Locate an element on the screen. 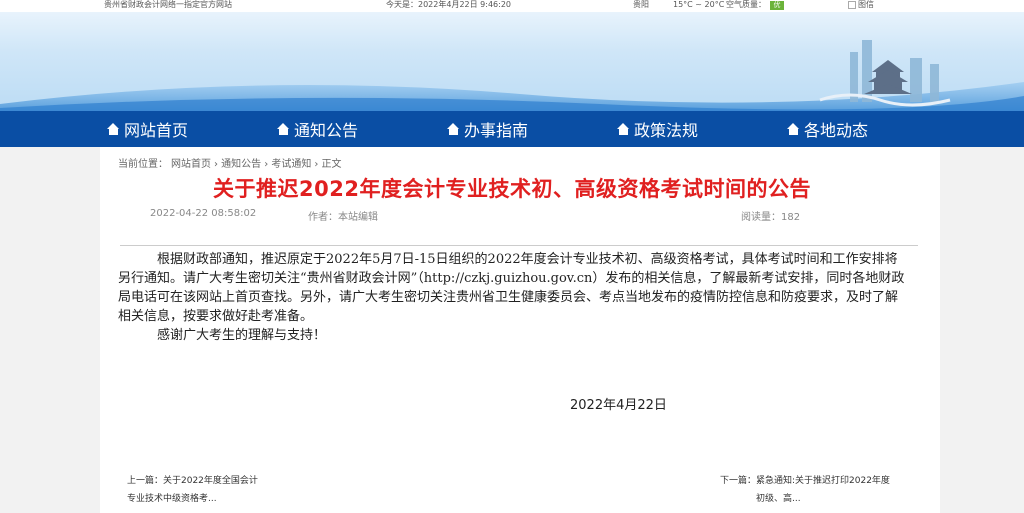  broken-image: 图信 is located at coordinates (861, 5).